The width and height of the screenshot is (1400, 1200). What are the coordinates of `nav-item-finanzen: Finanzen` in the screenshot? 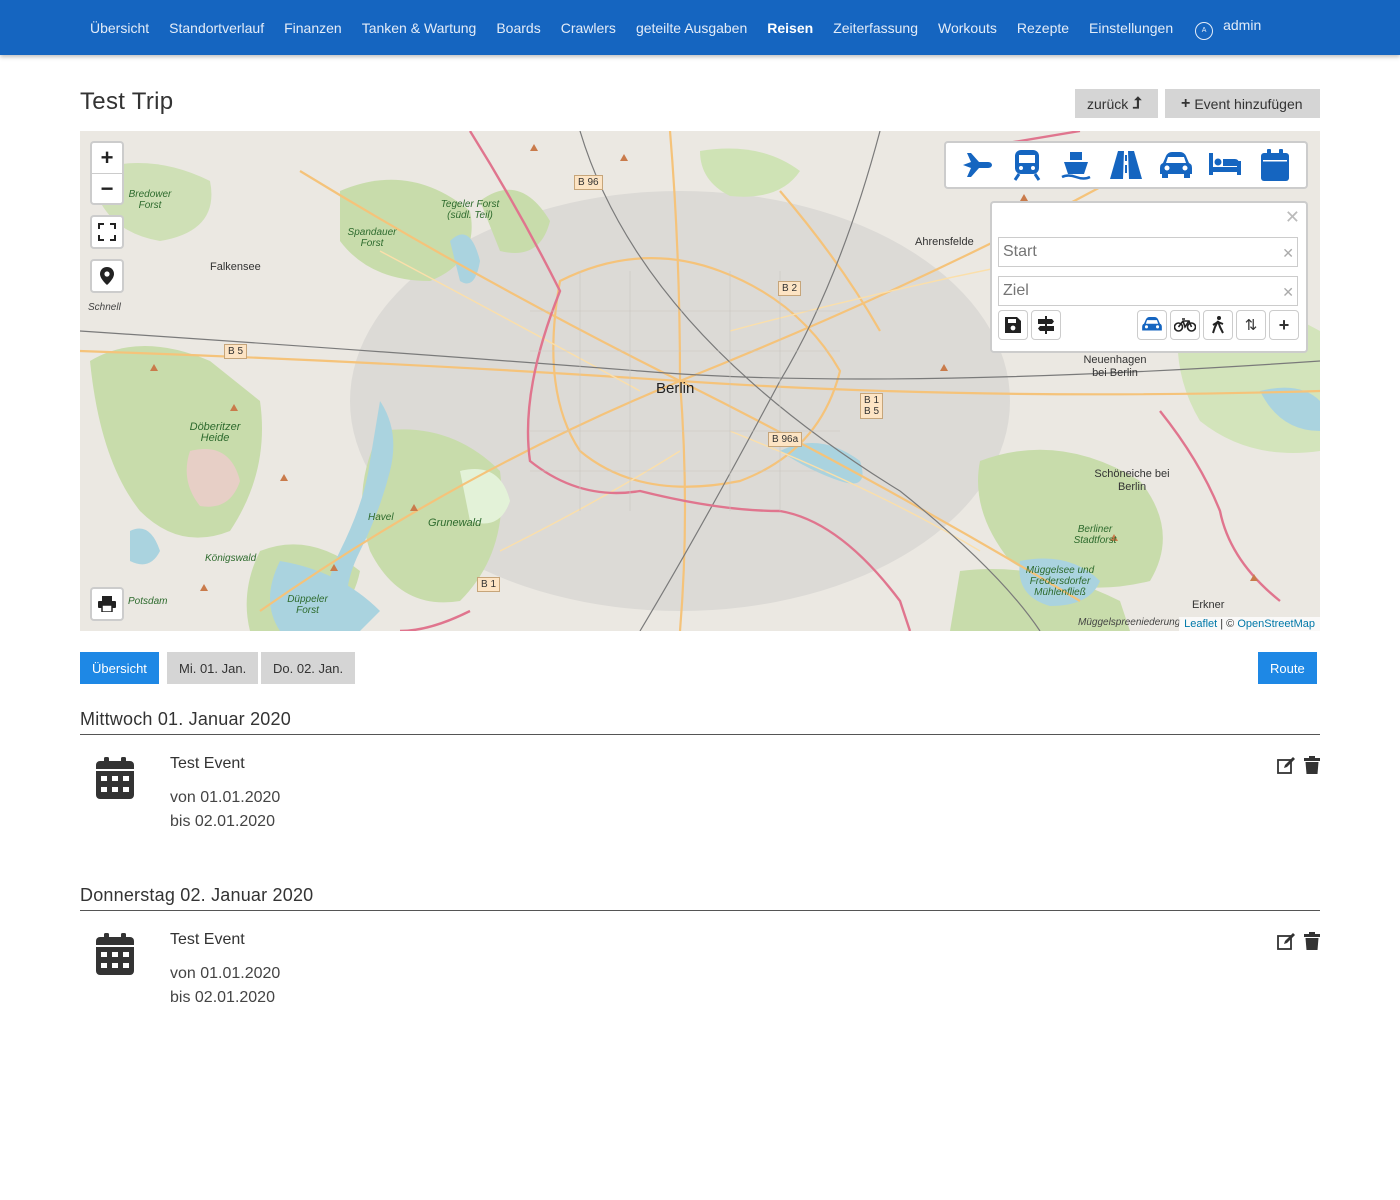 It's located at (313, 28).